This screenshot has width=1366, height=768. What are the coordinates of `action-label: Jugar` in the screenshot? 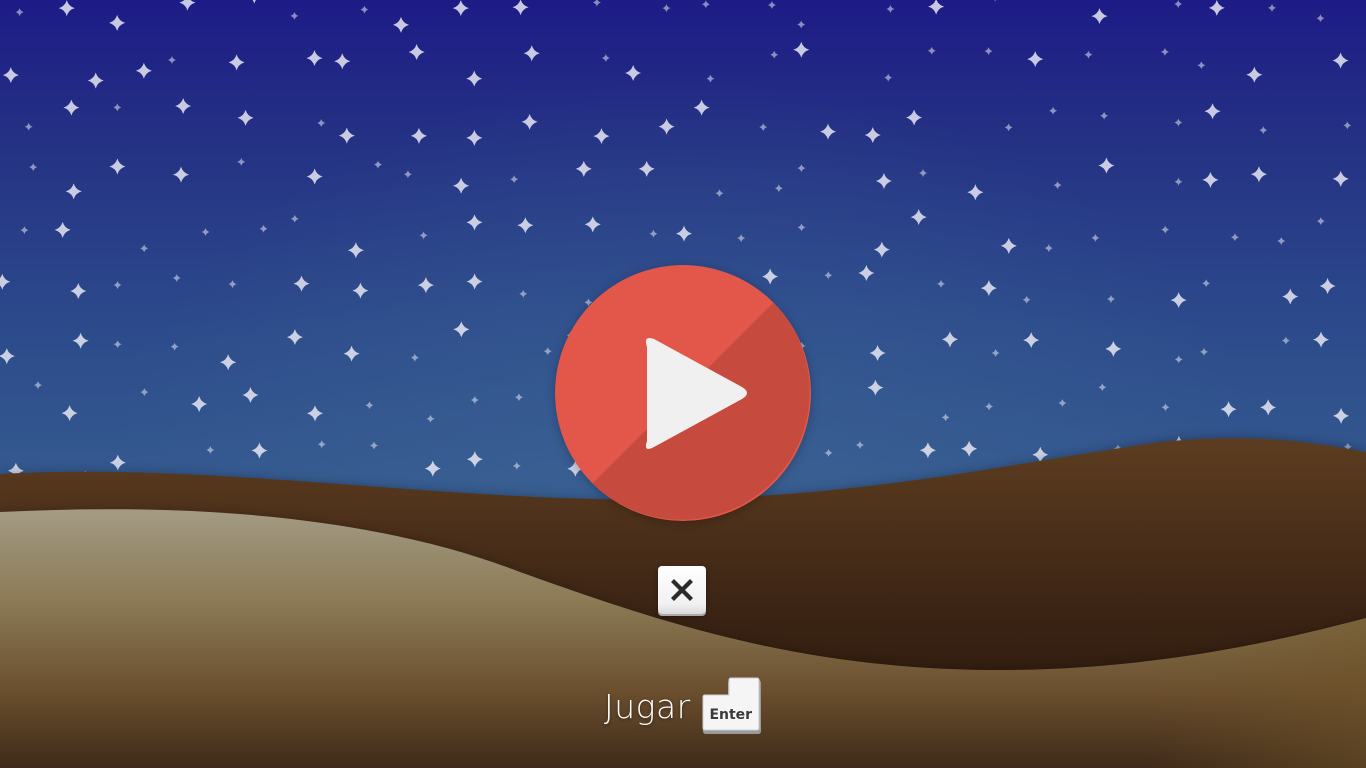 It's located at (647, 706).